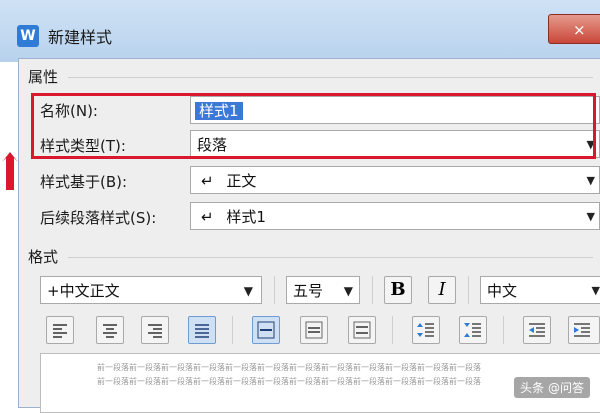 The height and width of the screenshot is (413, 600). What do you see at coordinates (395, 216) in the screenshot?
I see `next-style-select: ↵ 样式1 ▼` at bounding box center [395, 216].